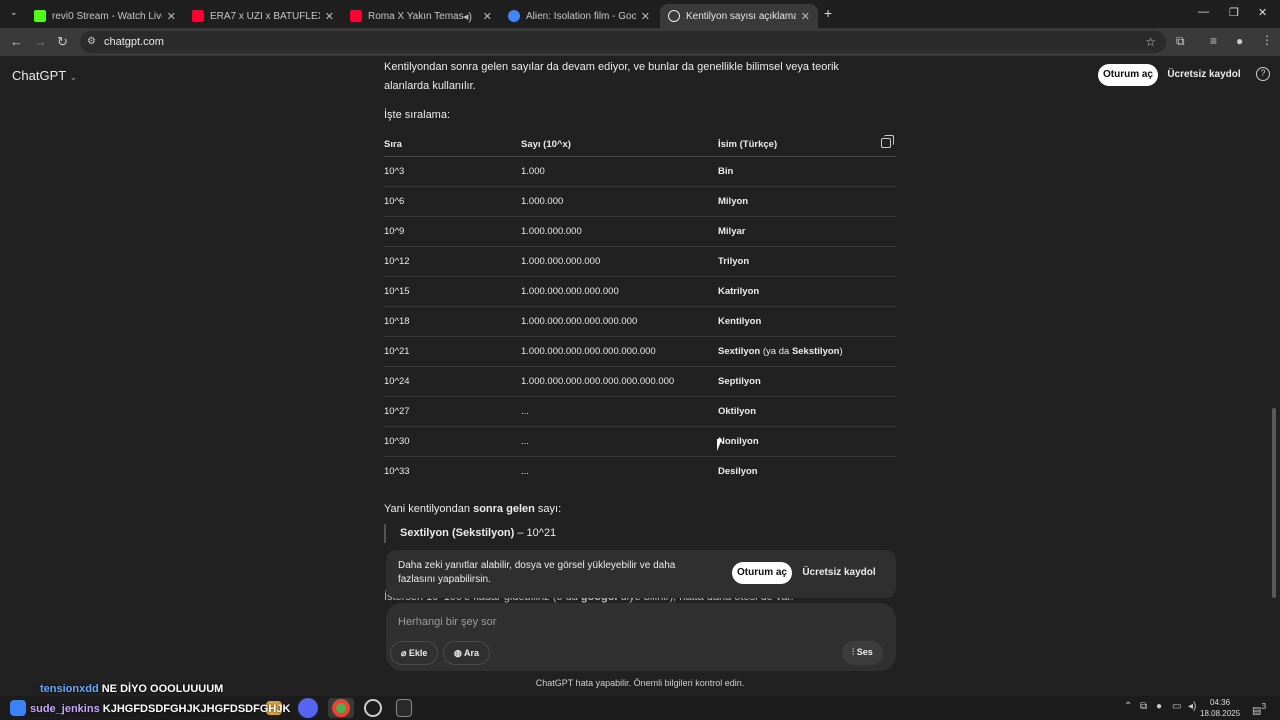 This screenshot has height=720, width=1280. I want to click on tab-4-active: Kentilyon sayısı açıklaması ✕, so click(739, 16).